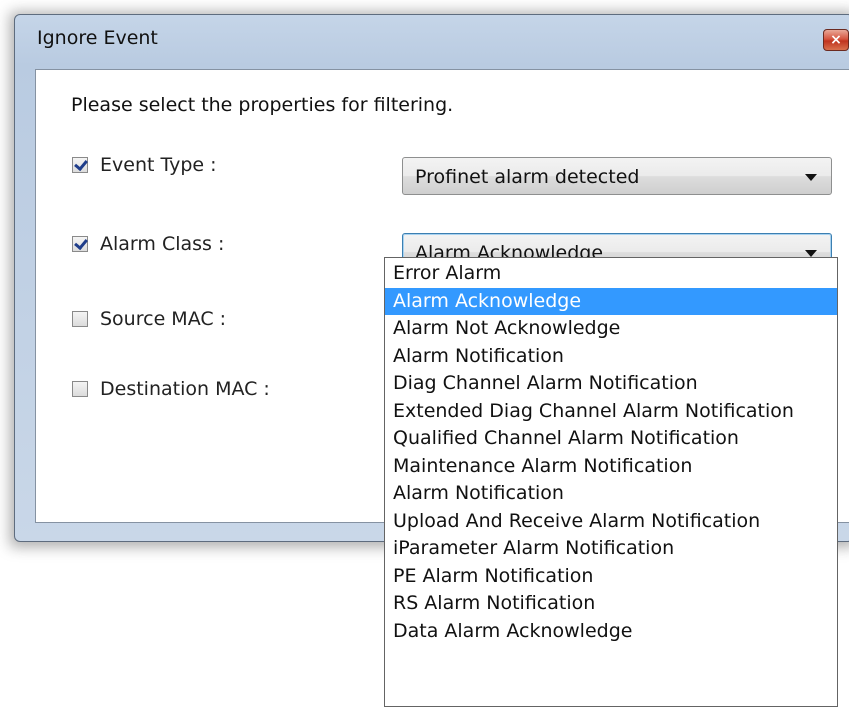 Image resolution: width=849 pixels, height=707 pixels. Describe the element at coordinates (97, 38) in the screenshot. I see `dialog-title: Ignore Event` at that location.